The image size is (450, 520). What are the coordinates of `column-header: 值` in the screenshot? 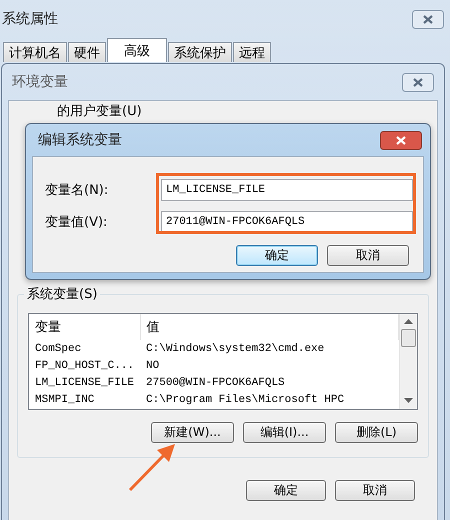 It's located at (269, 327).